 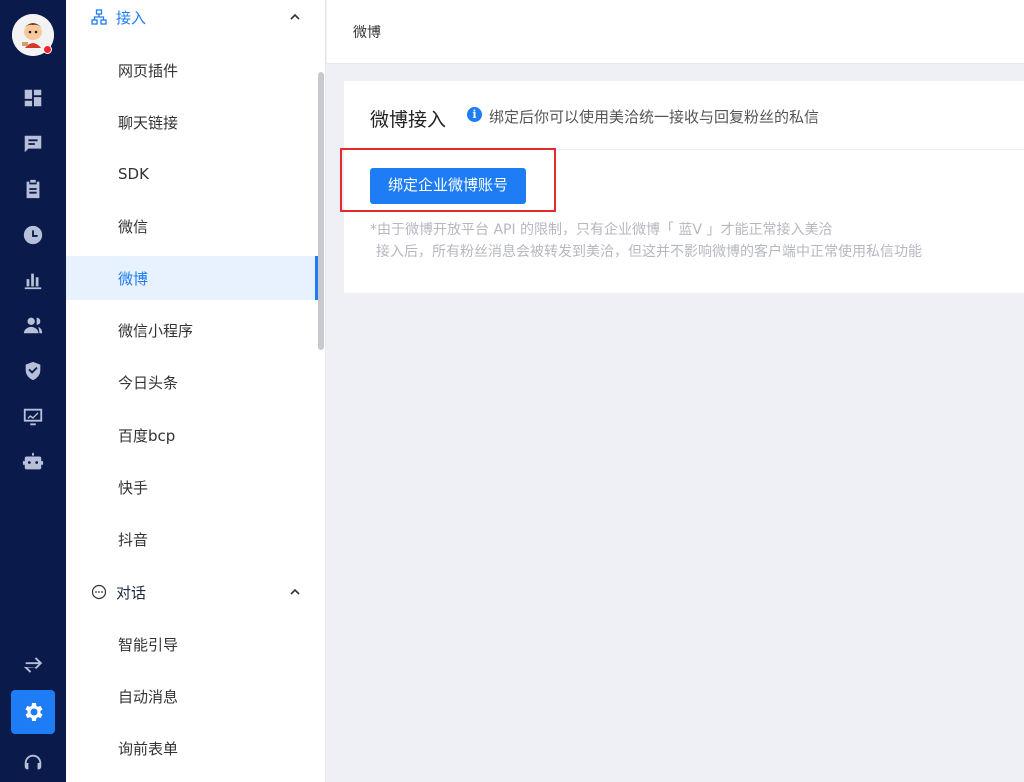 What do you see at coordinates (192, 122) in the screenshot?
I see `sidebar-item-chat-link: 聊天链接` at bounding box center [192, 122].